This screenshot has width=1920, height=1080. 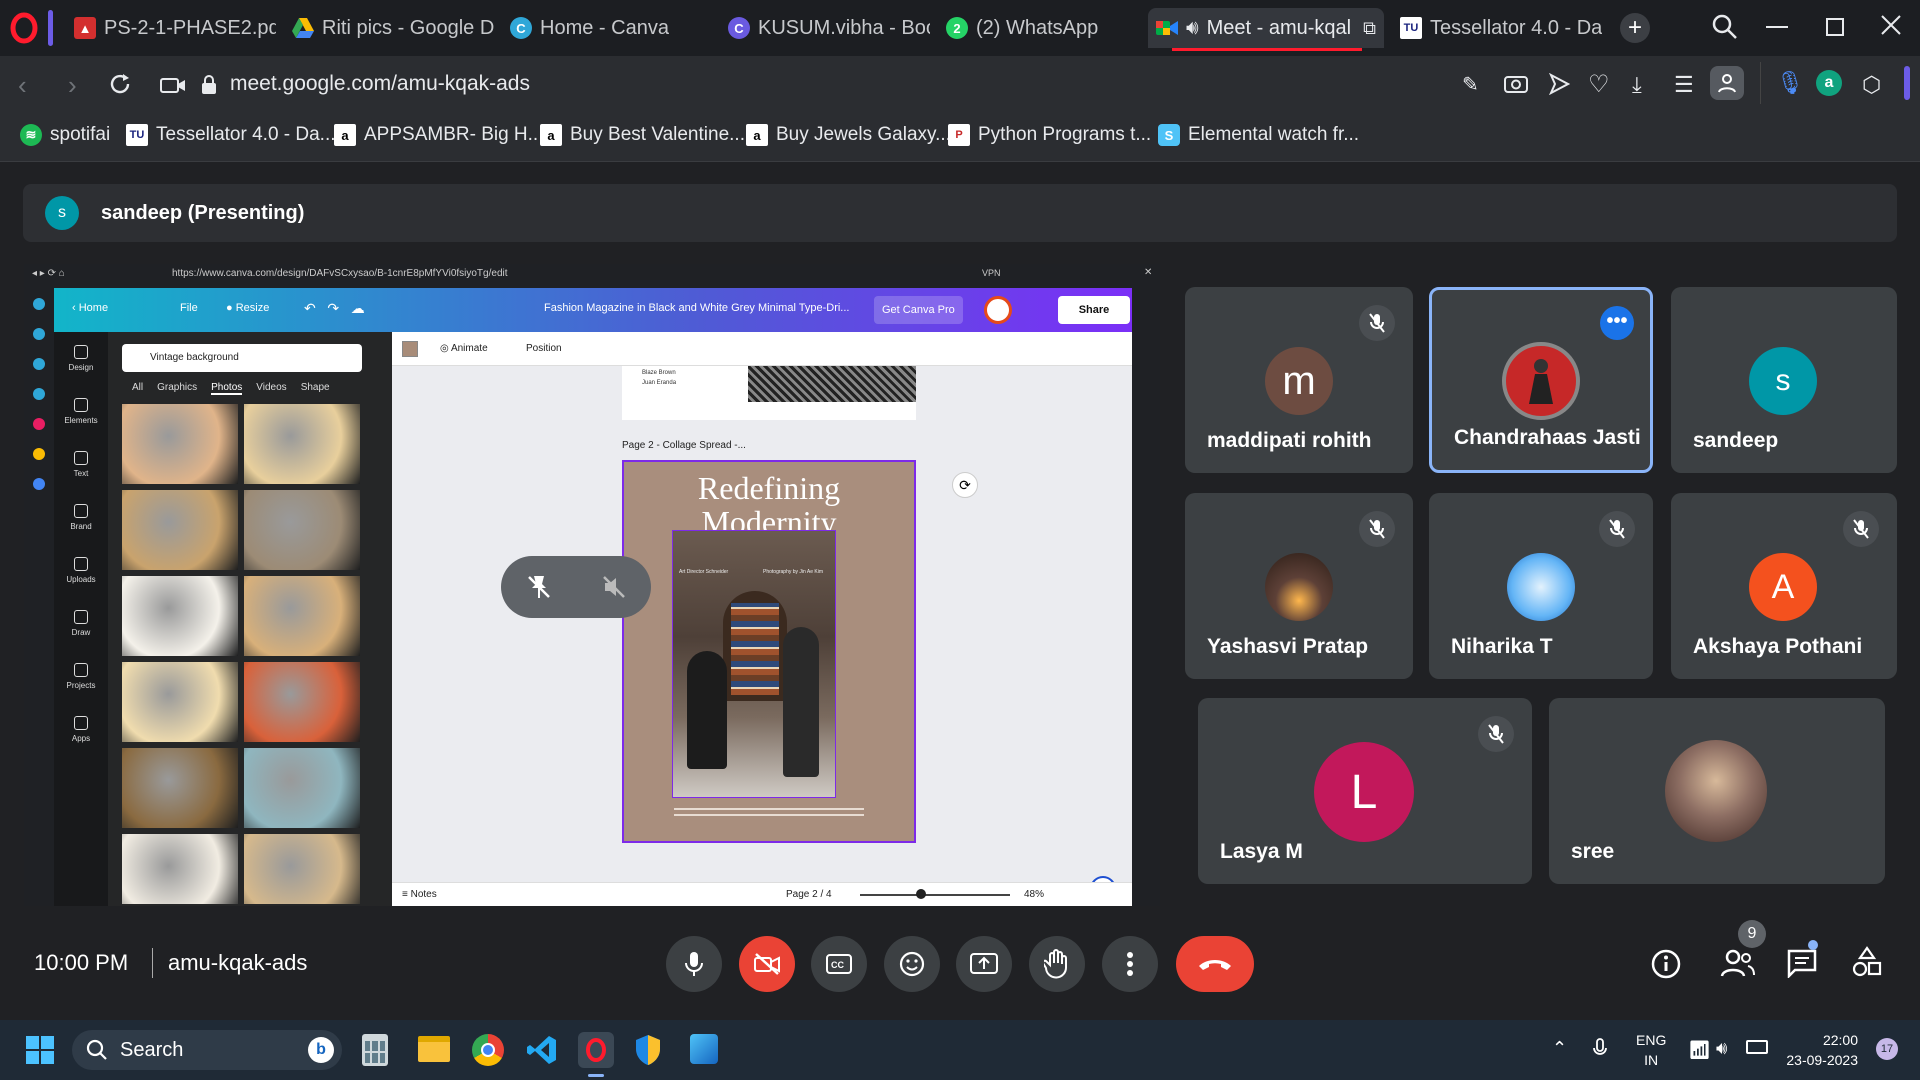 I want to click on taskbar-search-box: Search b, so click(x=207, y=1050).